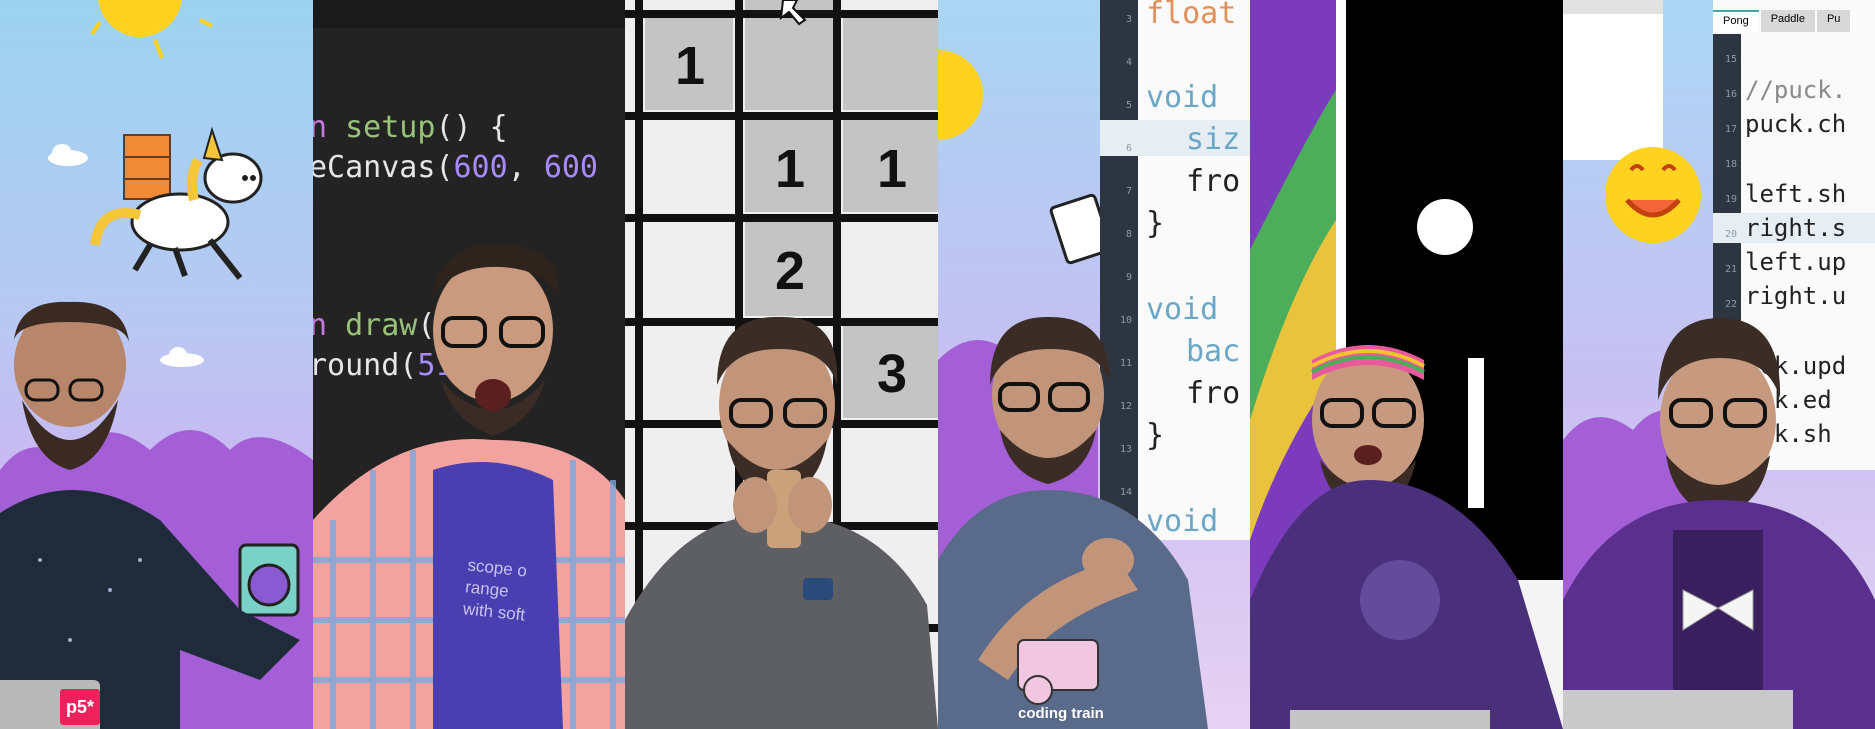 This screenshot has width=1875, height=729. What do you see at coordinates (151, 29) in the screenshot?
I see `sun-icon` at bounding box center [151, 29].